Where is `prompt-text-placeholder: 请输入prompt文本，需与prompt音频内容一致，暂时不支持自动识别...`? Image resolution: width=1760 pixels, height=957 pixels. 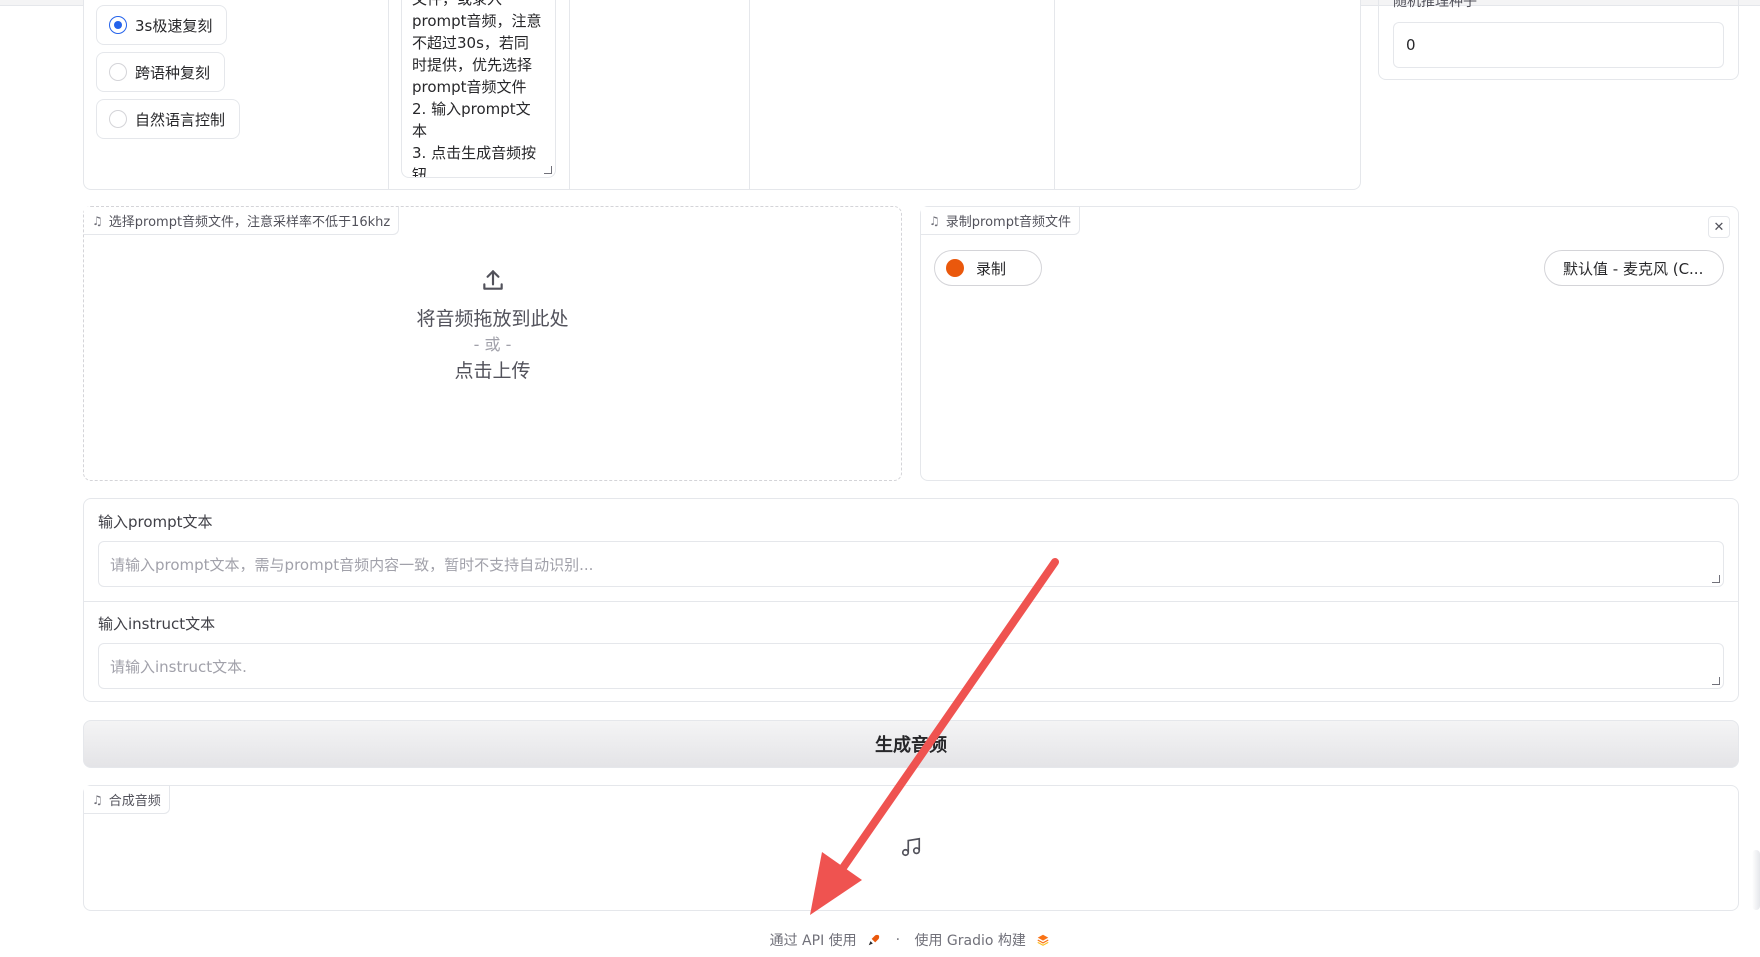
prompt-text-placeholder: 请输入prompt文本，需与prompt音频内容一致，暂时不支持自动识别... is located at coordinates (352, 564).